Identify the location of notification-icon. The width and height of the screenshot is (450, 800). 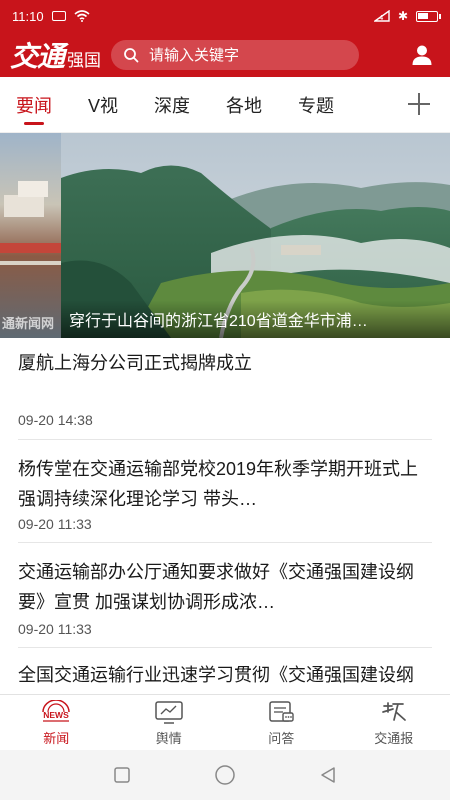
(58, 16).